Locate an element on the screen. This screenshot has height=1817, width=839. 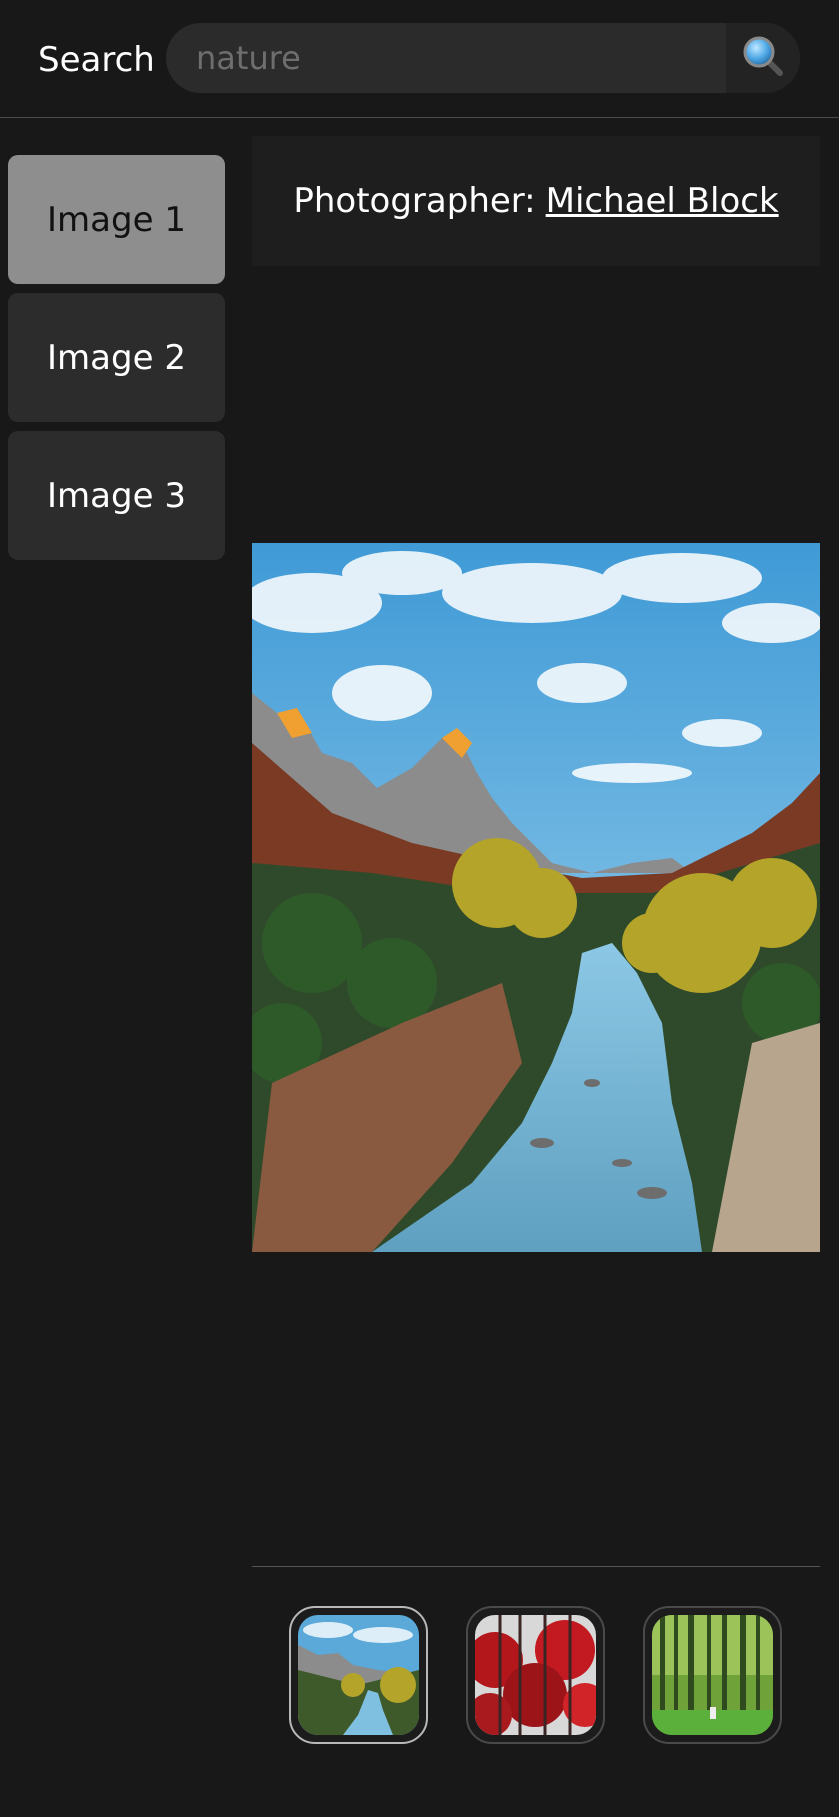
top-bar: Search is located at coordinates (419, 59).